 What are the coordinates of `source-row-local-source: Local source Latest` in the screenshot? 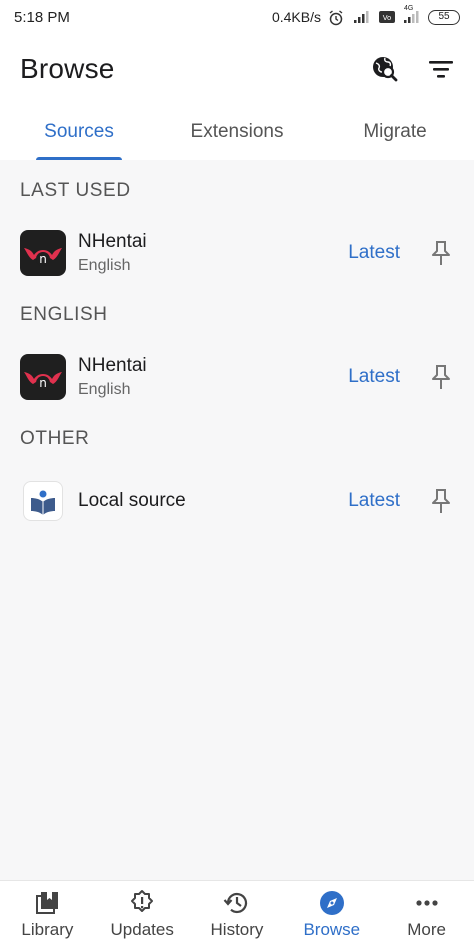 It's located at (237, 501).